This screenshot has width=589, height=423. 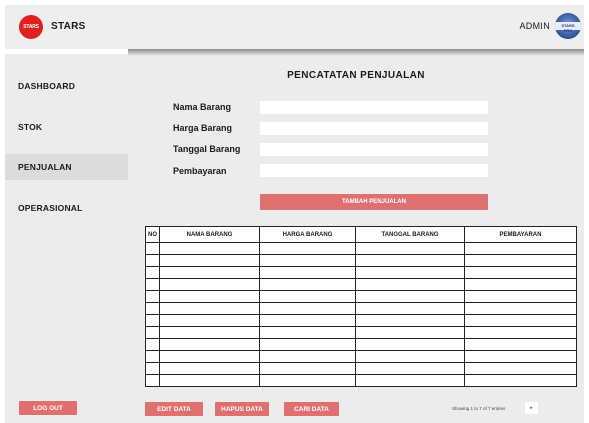 What do you see at coordinates (203, 128) in the screenshot?
I see `harga-barang-label: Harga Barang` at bounding box center [203, 128].